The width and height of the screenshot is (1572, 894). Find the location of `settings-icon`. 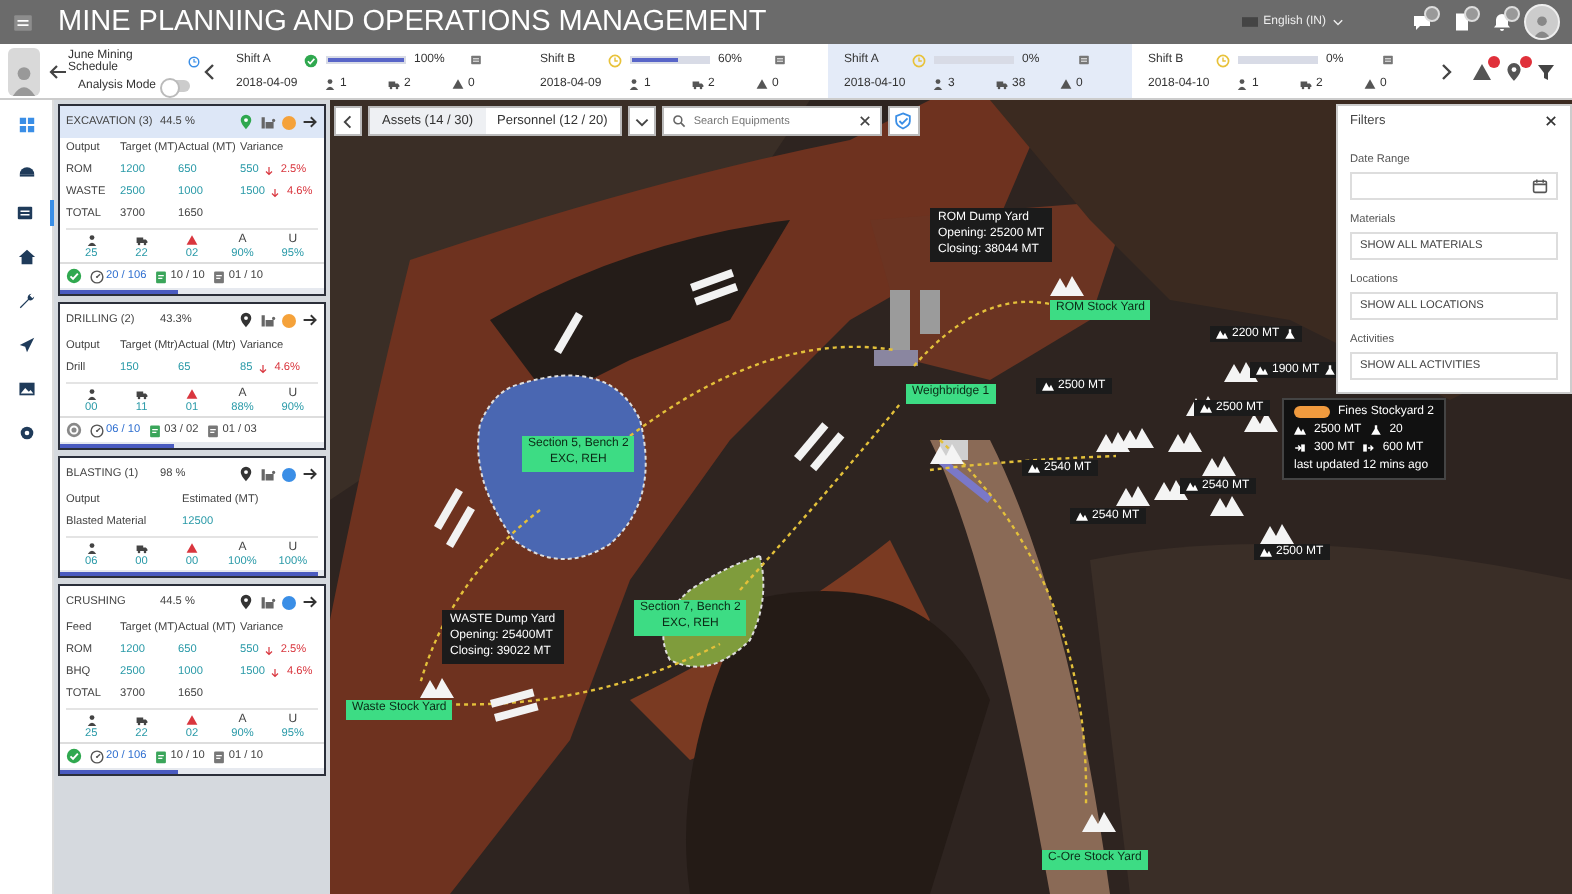

settings-icon is located at coordinates (26, 433).